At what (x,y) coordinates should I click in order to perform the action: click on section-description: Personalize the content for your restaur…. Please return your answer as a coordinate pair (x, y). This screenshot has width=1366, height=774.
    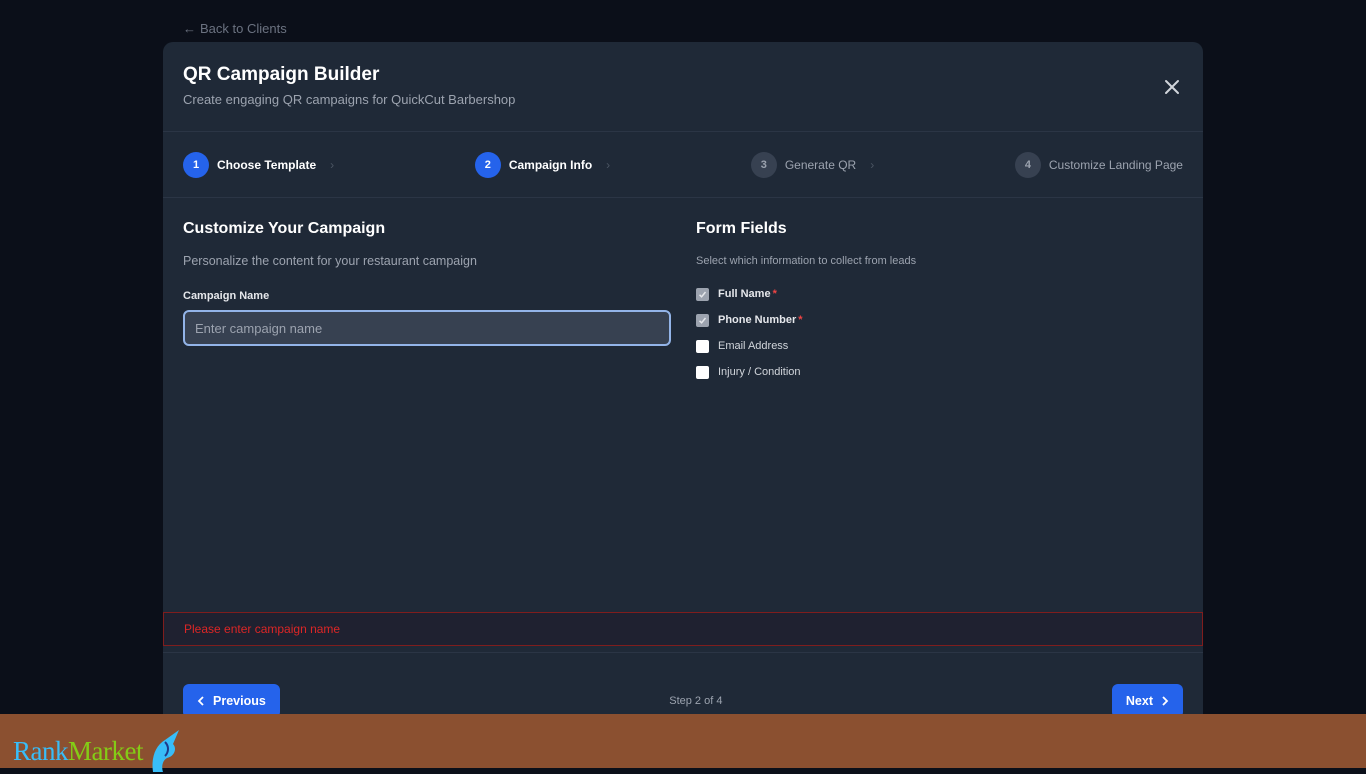
    Looking at the image, I should click on (330, 261).